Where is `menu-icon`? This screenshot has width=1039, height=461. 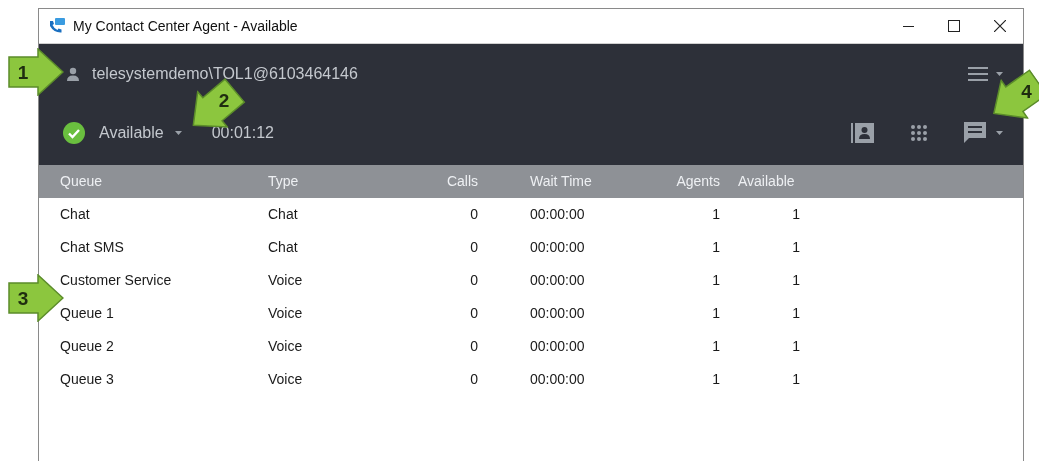
menu-icon is located at coordinates (978, 74).